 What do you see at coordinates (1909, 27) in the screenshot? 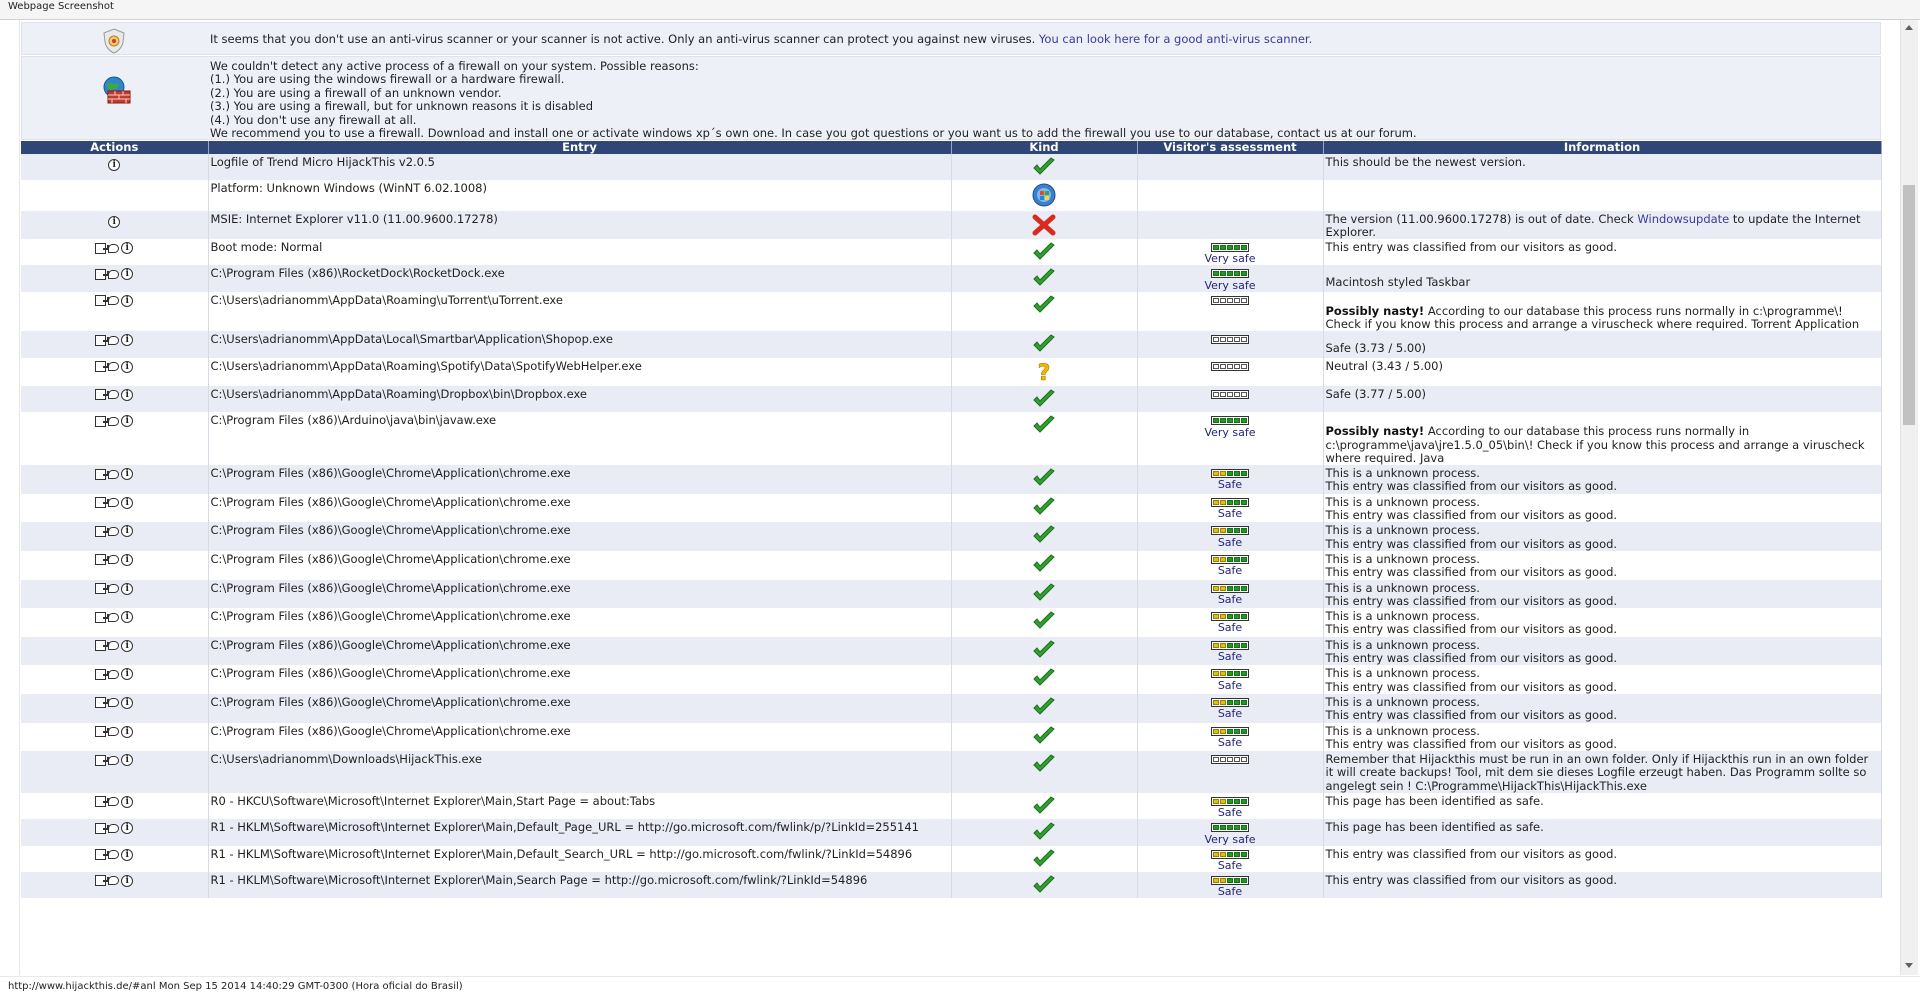
I see `scroll-up-arrow-icon` at bounding box center [1909, 27].